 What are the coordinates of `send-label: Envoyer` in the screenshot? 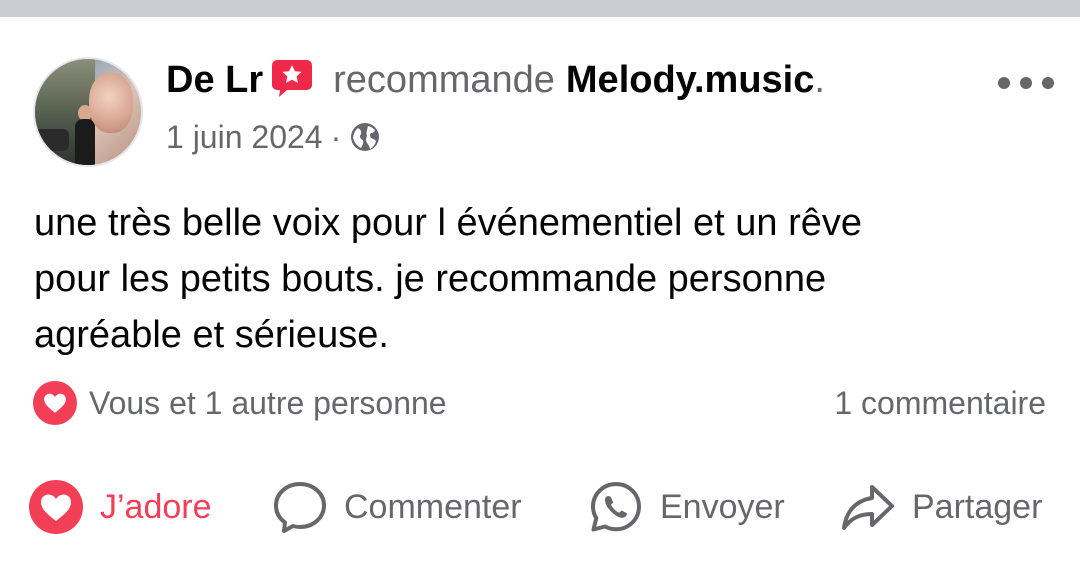 It's located at (722, 506).